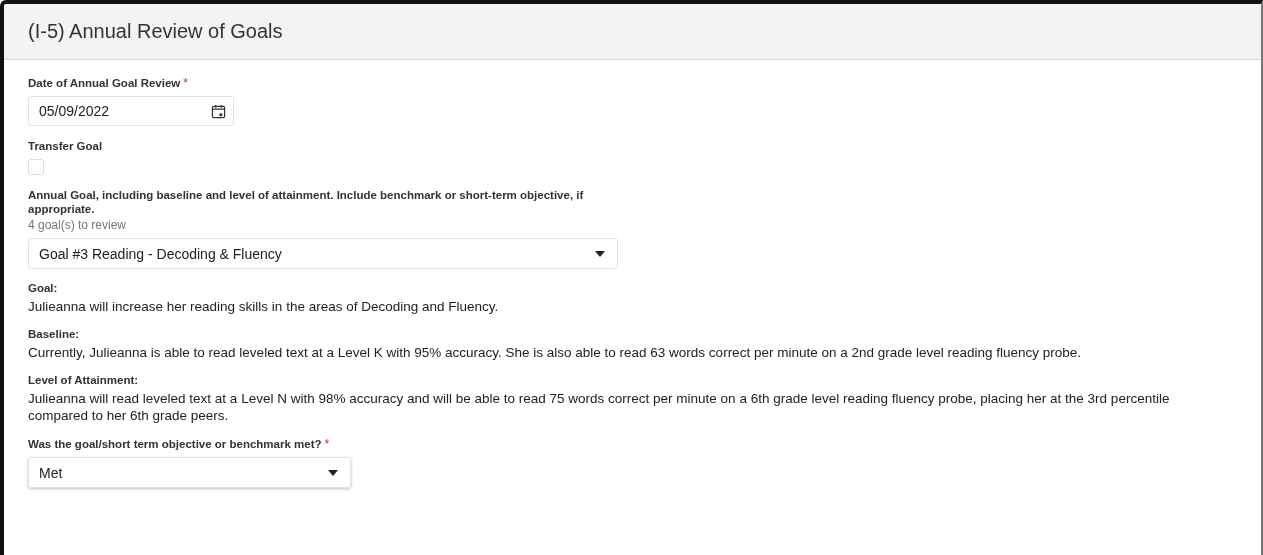 The image size is (1263, 555). Describe the element at coordinates (264, 306) in the screenshot. I see `detail-text: Julieanna will increase her reading skills in the areas of Decoding and Fluency.` at that location.